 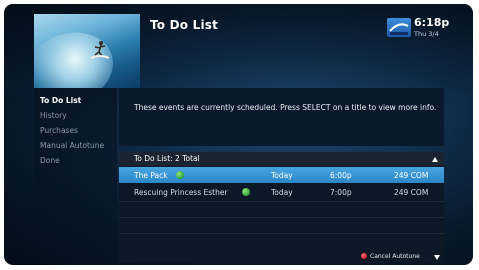 I want to click on row-time: 7:00p, so click(x=341, y=192).